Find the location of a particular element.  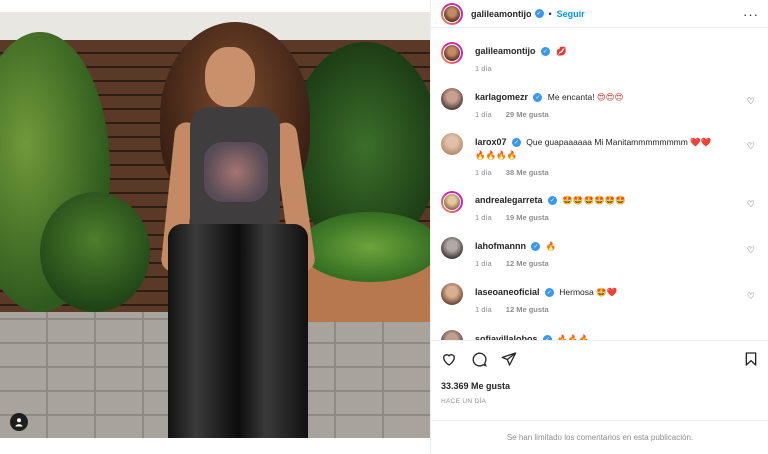

comment-icon is located at coordinates (479, 359).